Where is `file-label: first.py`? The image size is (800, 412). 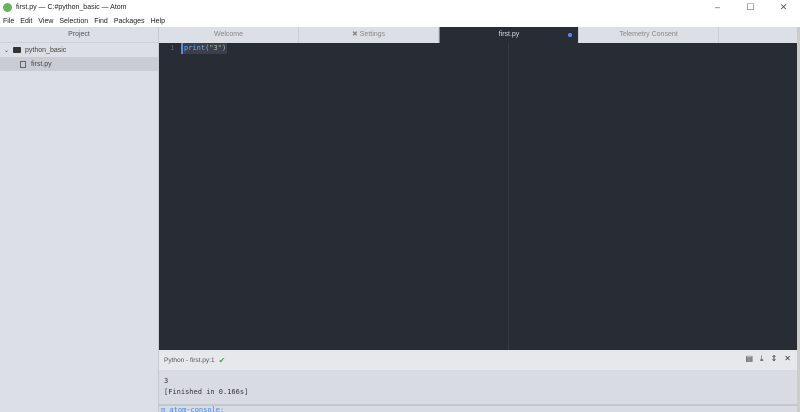 file-label: first.py is located at coordinates (41, 64).